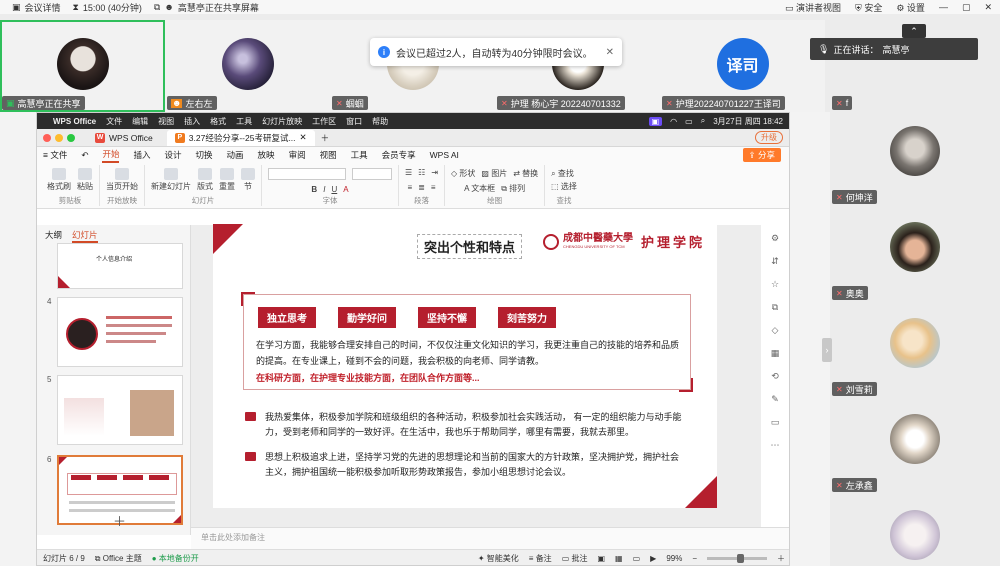  What do you see at coordinates (247, 66) in the screenshot?
I see `participant-tile: ☻ 左右左` at bounding box center [247, 66].